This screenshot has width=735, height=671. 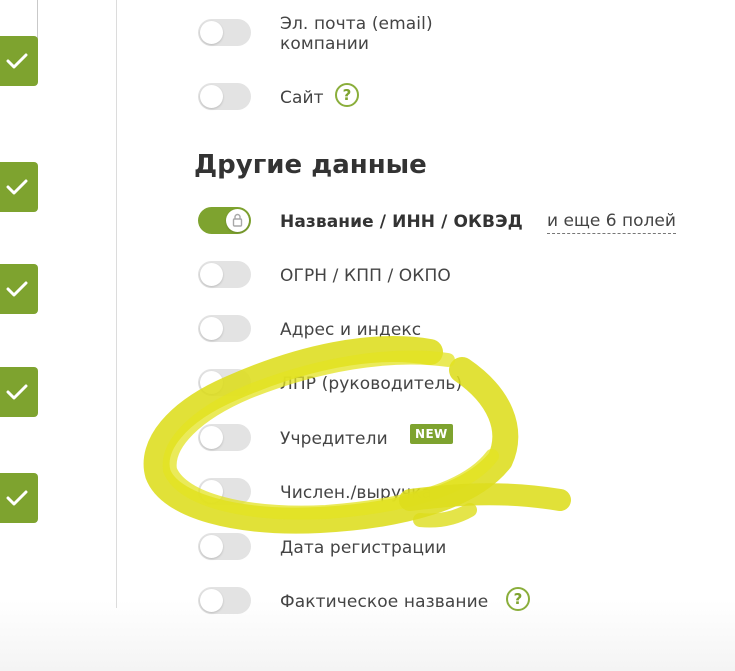 What do you see at coordinates (356, 34) in the screenshot?
I see `email-label: Эл. почта (email) компании` at bounding box center [356, 34].